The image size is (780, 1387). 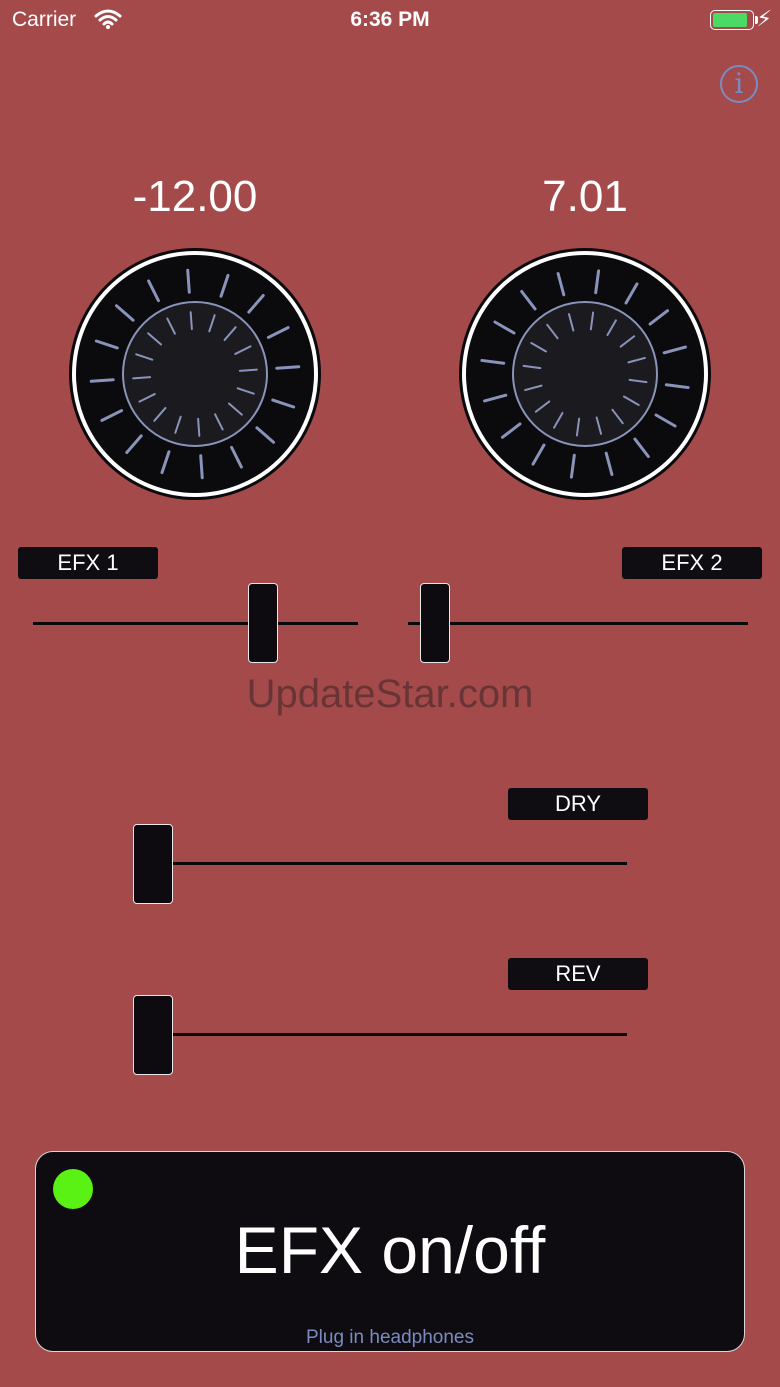 What do you see at coordinates (578, 804) in the screenshot?
I see `dry-label: DRY` at bounding box center [578, 804].